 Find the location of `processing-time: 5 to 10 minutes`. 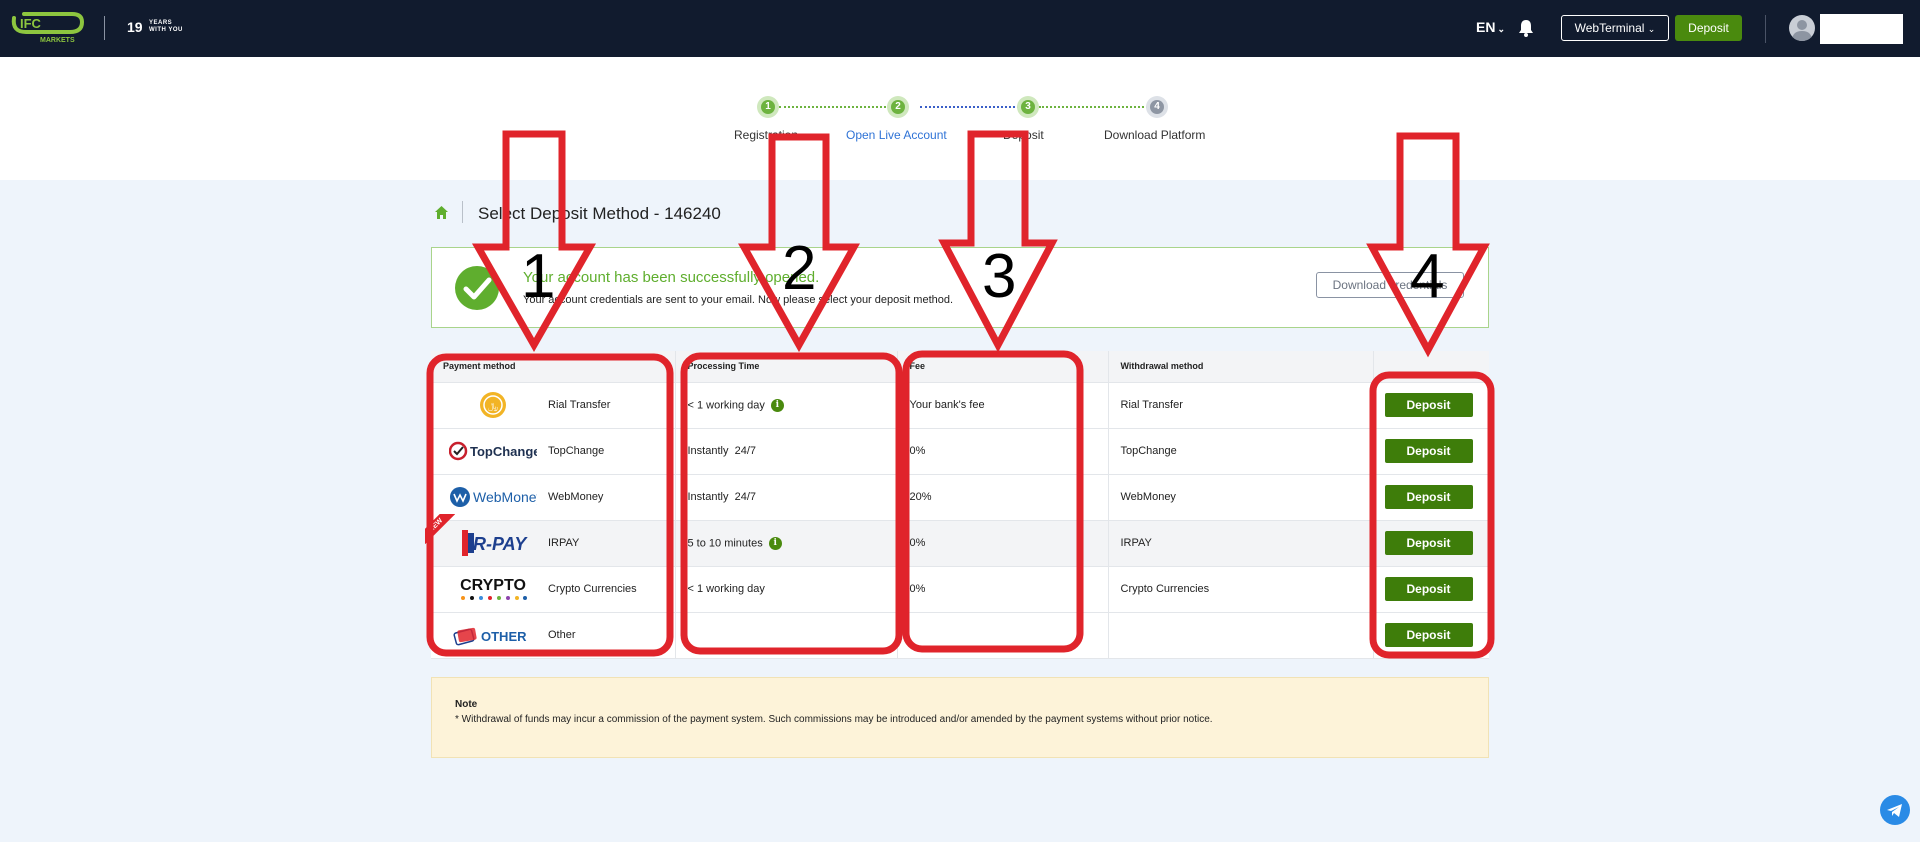

processing-time: 5 to 10 minutes is located at coordinates (725, 542).